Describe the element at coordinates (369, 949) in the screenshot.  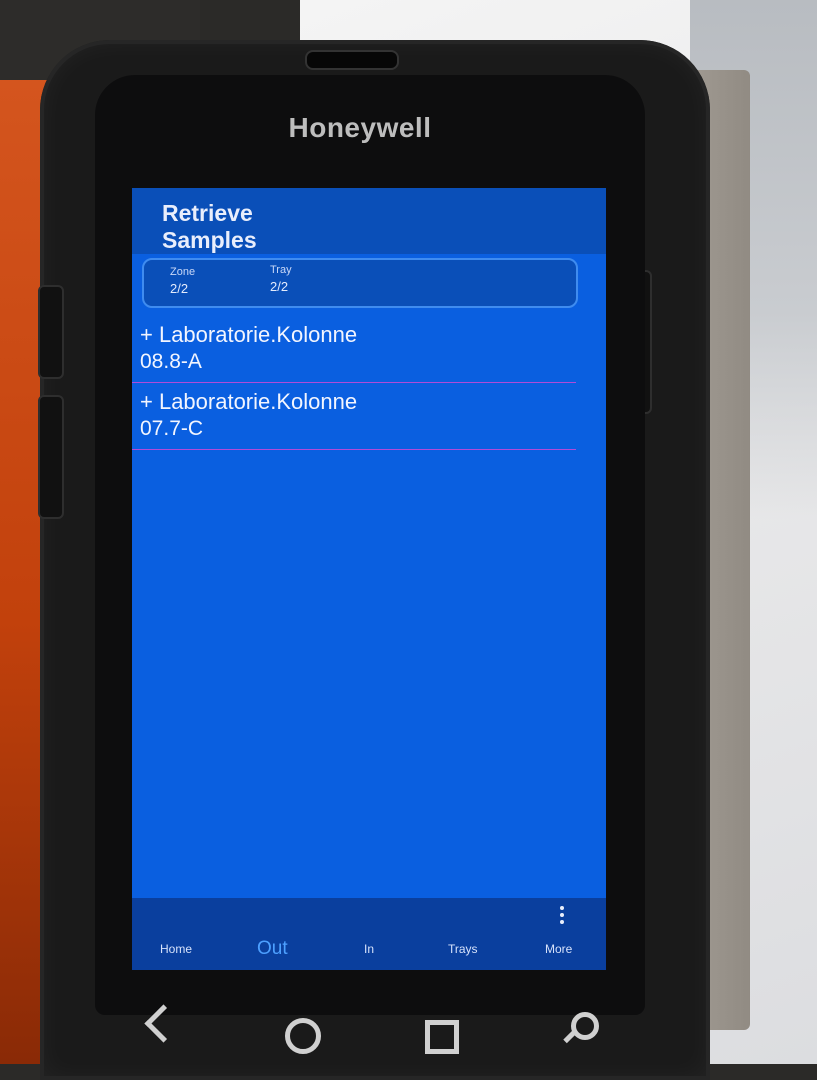
I see `nav-in: In` at that location.